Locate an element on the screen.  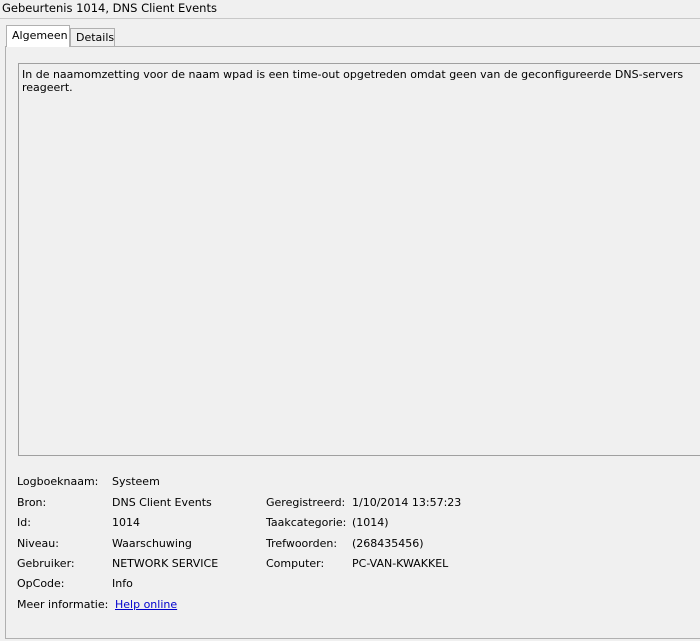
gebruiker-label: Gebruiker: is located at coordinates (46, 563).